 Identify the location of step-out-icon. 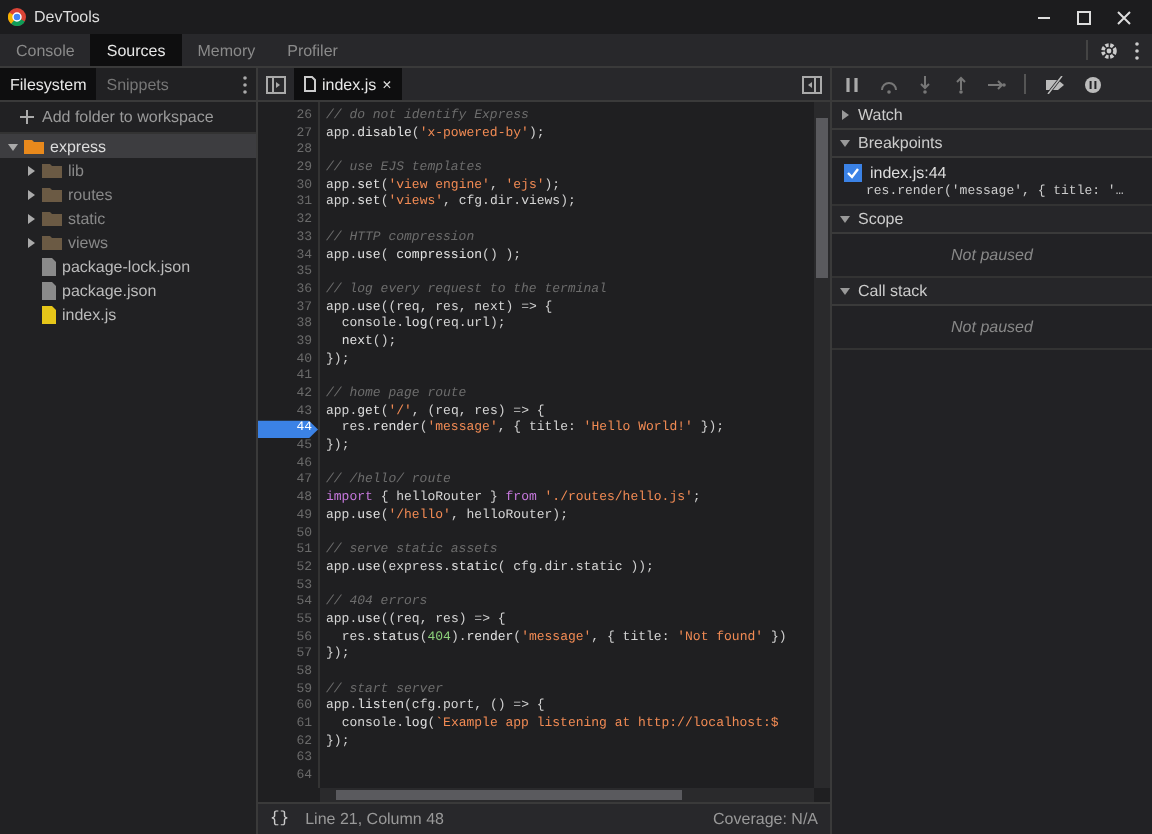
(961, 84).